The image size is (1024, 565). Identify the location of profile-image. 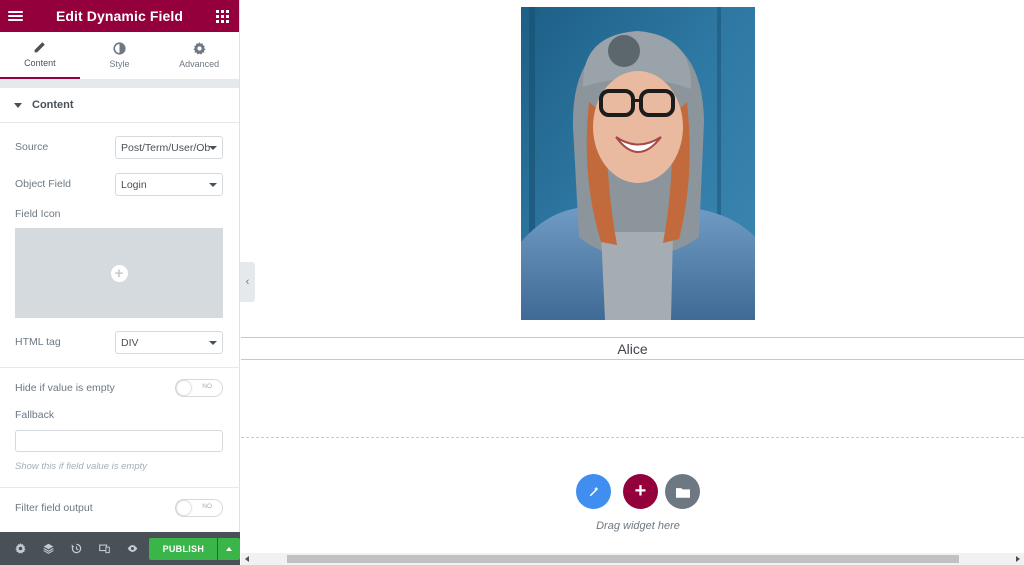
(638, 163).